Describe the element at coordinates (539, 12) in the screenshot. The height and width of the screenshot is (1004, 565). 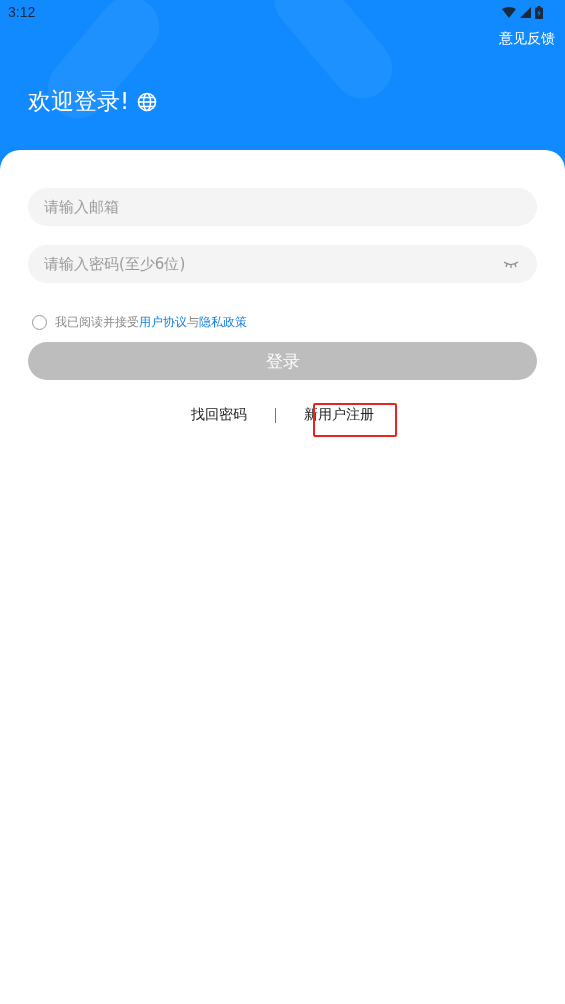
I see `battery-icon` at that location.